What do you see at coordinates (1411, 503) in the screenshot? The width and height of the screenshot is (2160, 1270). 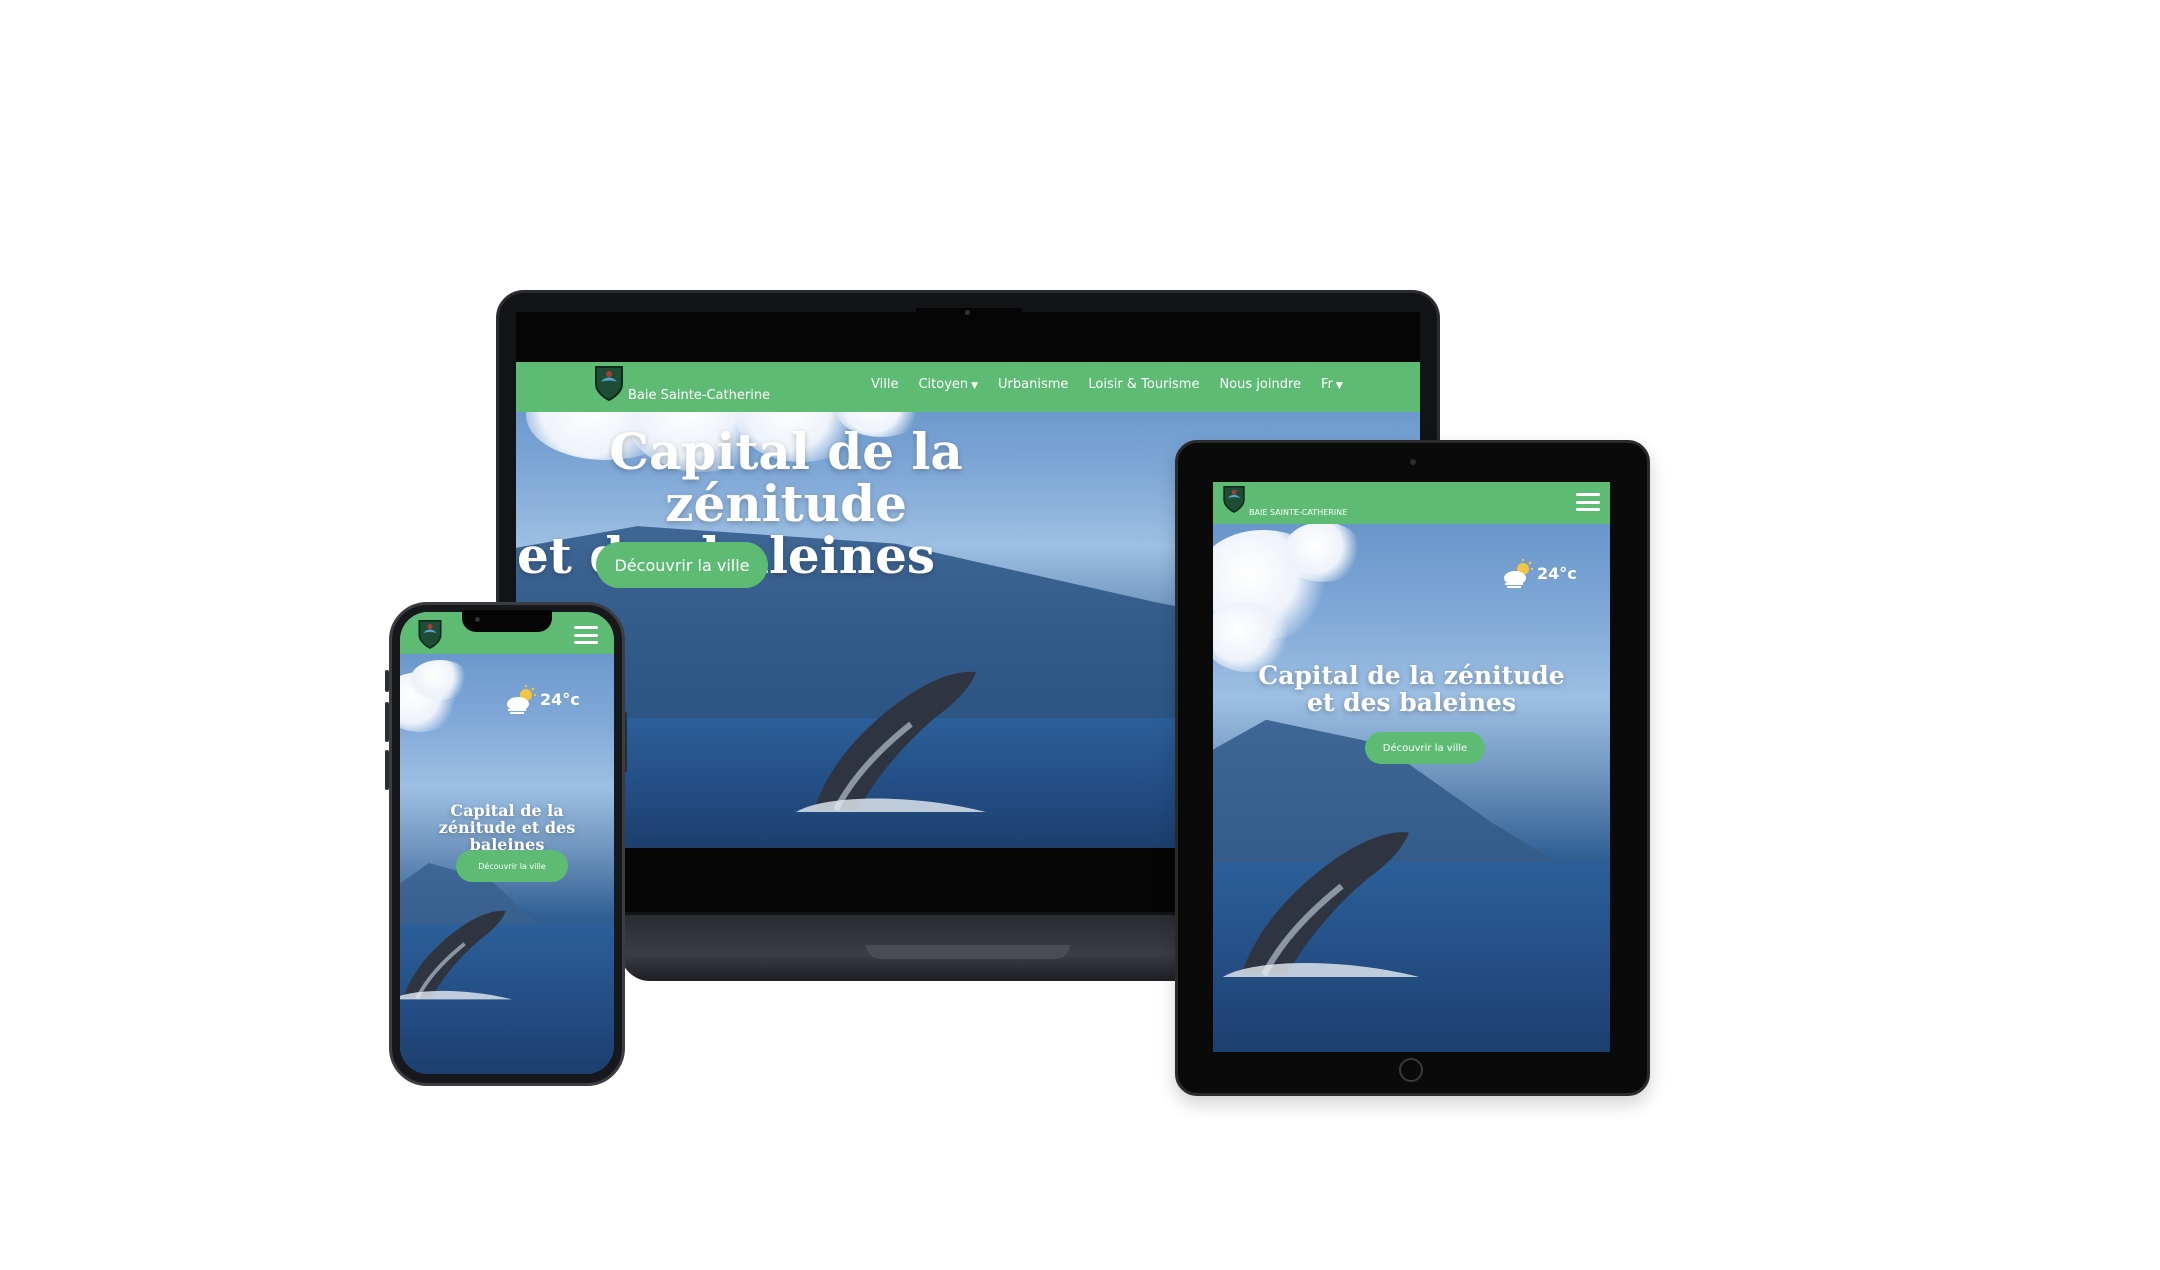 I see `tablet-navbar: BAIE SAINTE-CATHERINE` at bounding box center [1411, 503].